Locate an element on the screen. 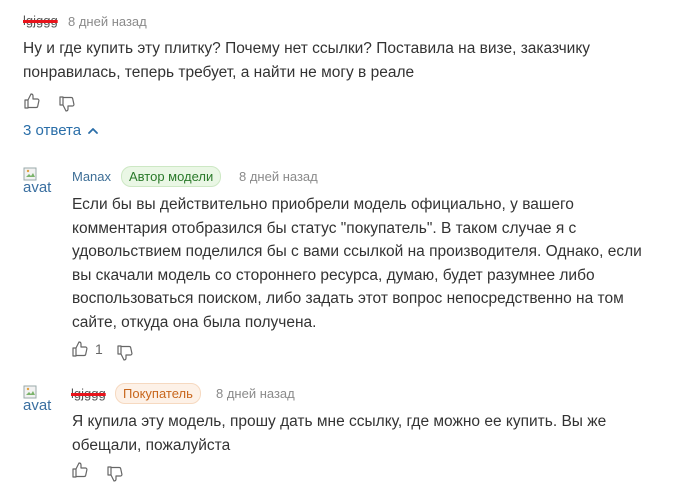 Image resolution: width=689 pixels, height=492 pixels. reply-text-line-2: обещали, пожалуйста is located at coordinates (151, 445).